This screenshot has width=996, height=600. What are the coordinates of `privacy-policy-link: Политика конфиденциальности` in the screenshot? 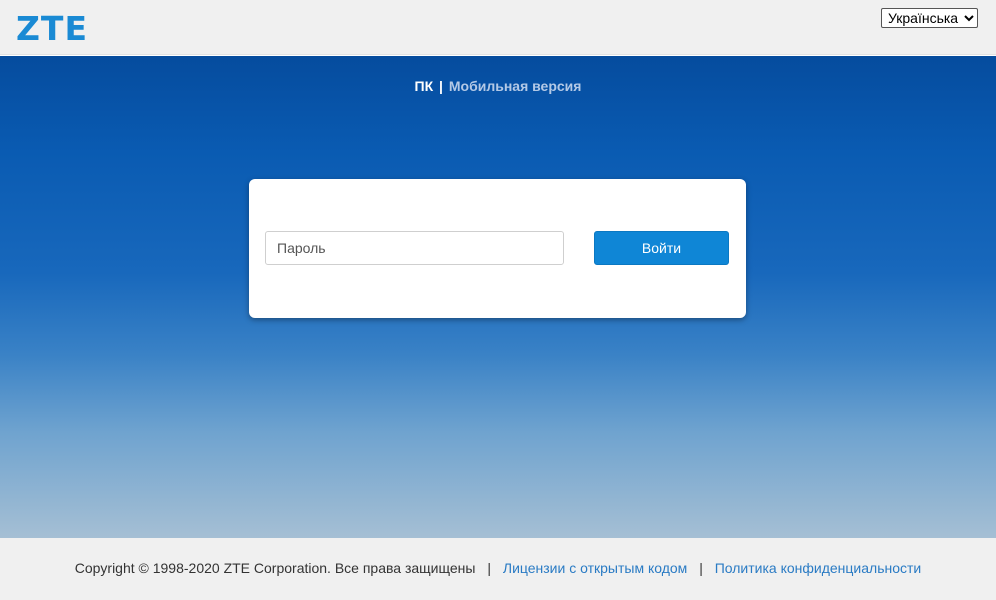 It's located at (818, 568).